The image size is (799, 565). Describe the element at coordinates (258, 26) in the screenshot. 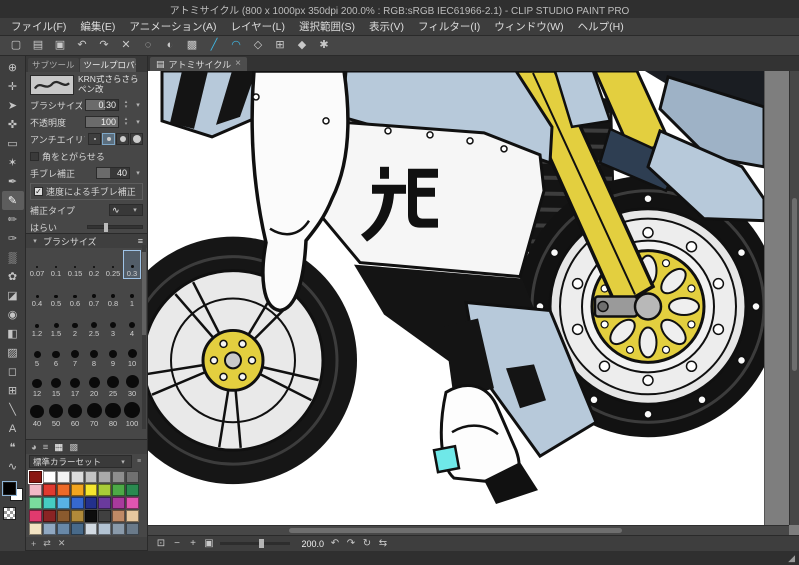

I see `menu-item: レイヤー(L)` at that location.